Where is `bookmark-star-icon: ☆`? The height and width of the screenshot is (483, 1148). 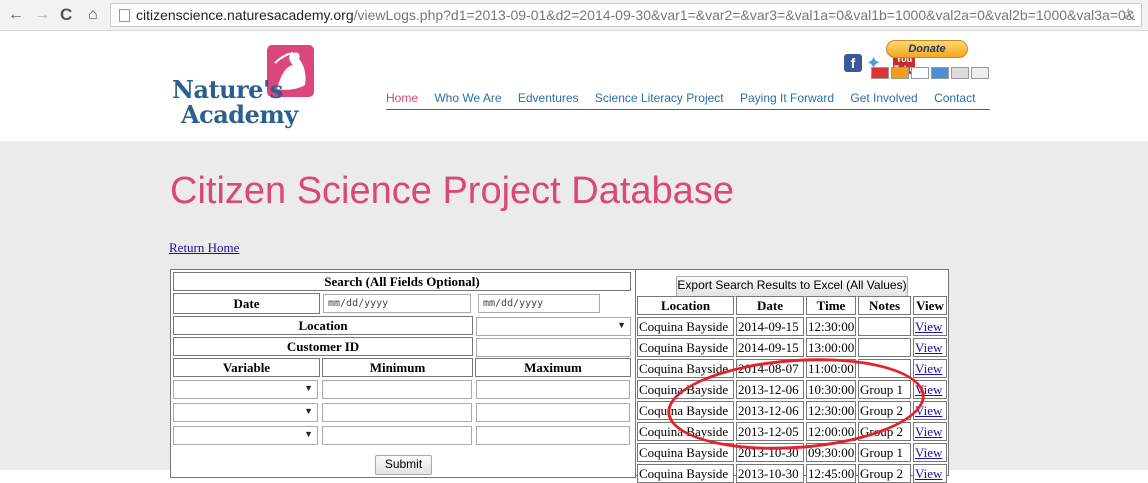 bookmark-star-icon: ☆ is located at coordinates (1128, 15).